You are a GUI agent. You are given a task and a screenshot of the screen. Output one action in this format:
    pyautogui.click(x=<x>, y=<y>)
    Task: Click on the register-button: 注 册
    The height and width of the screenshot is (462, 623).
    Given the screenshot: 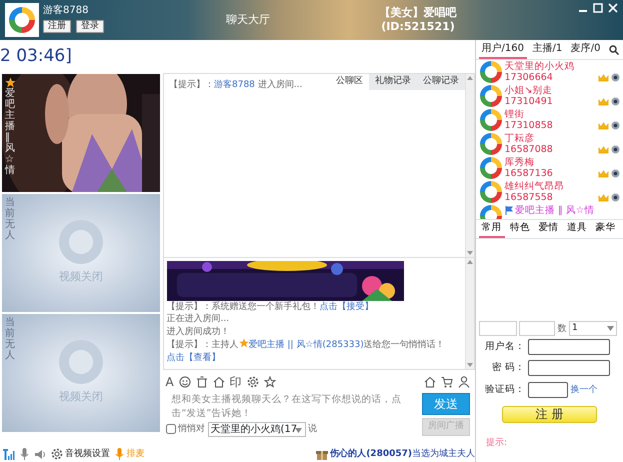 What is the action you would take?
    pyautogui.click(x=549, y=414)
    